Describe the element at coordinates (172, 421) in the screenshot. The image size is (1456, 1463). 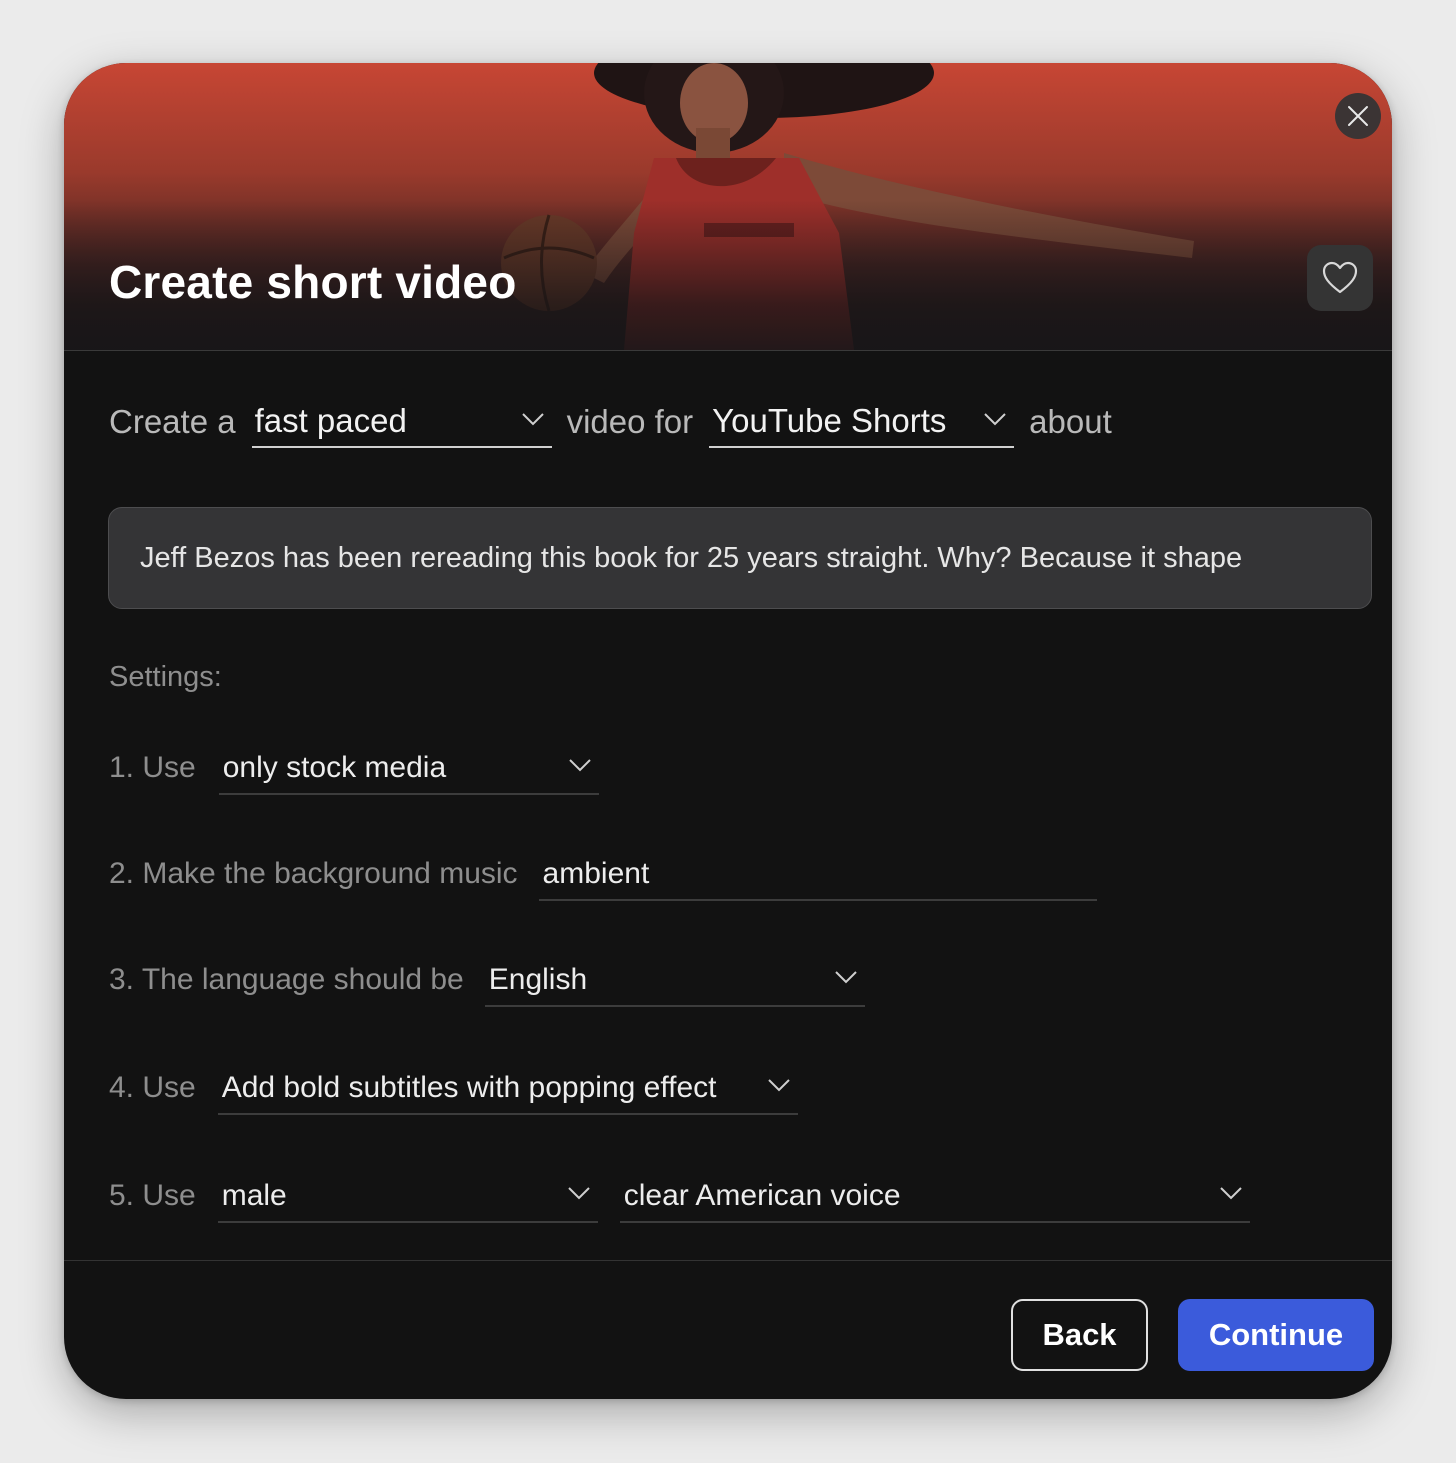
I see `prompt-prefix: Create a` at that location.